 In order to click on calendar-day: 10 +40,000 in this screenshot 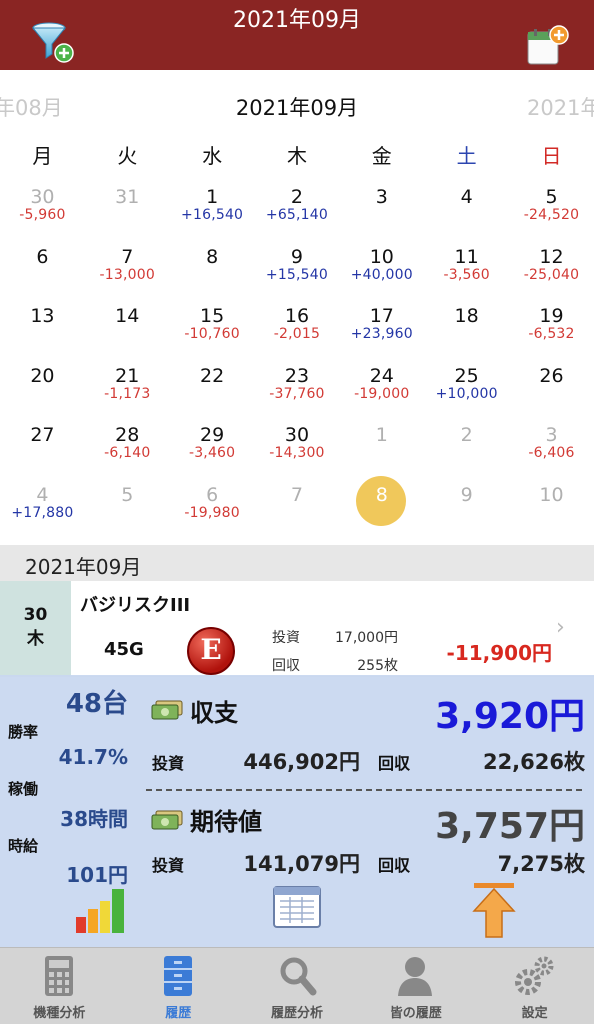, I will do `click(381, 272)`.